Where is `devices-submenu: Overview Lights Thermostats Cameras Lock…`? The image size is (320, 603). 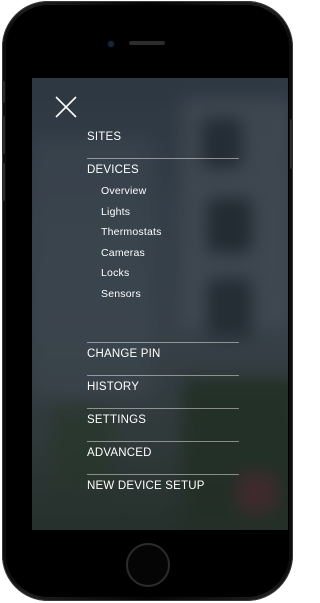 devices-submenu: Overview Lights Thermostats Cameras Lock… is located at coordinates (163, 246).